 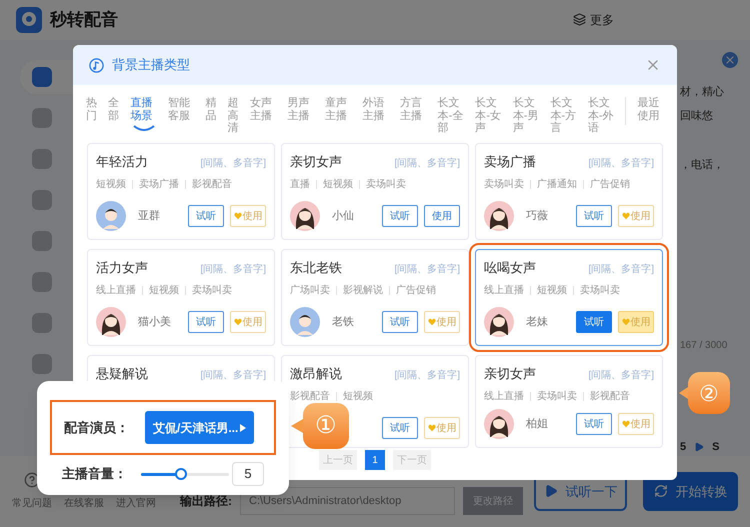 I want to click on tag-label: 广播通知, so click(x=557, y=185).